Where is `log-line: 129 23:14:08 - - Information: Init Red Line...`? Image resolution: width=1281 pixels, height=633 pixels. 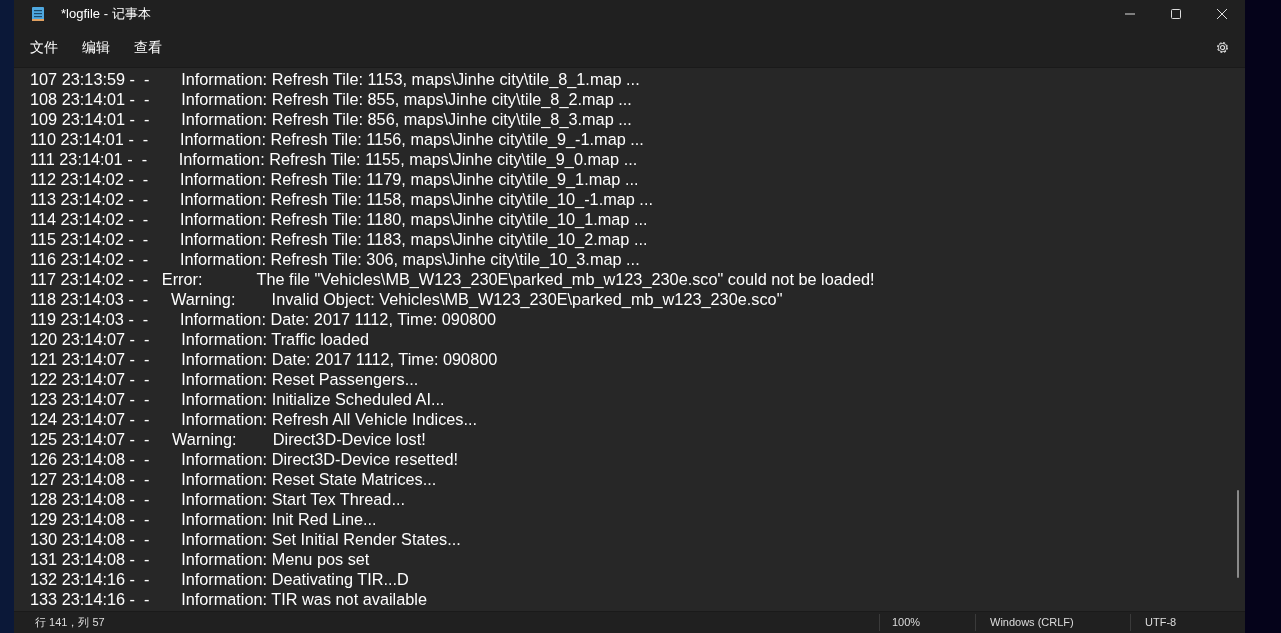 log-line: 129 23:14:08 - - Information: Init Red Line... is located at coordinates (203, 519).